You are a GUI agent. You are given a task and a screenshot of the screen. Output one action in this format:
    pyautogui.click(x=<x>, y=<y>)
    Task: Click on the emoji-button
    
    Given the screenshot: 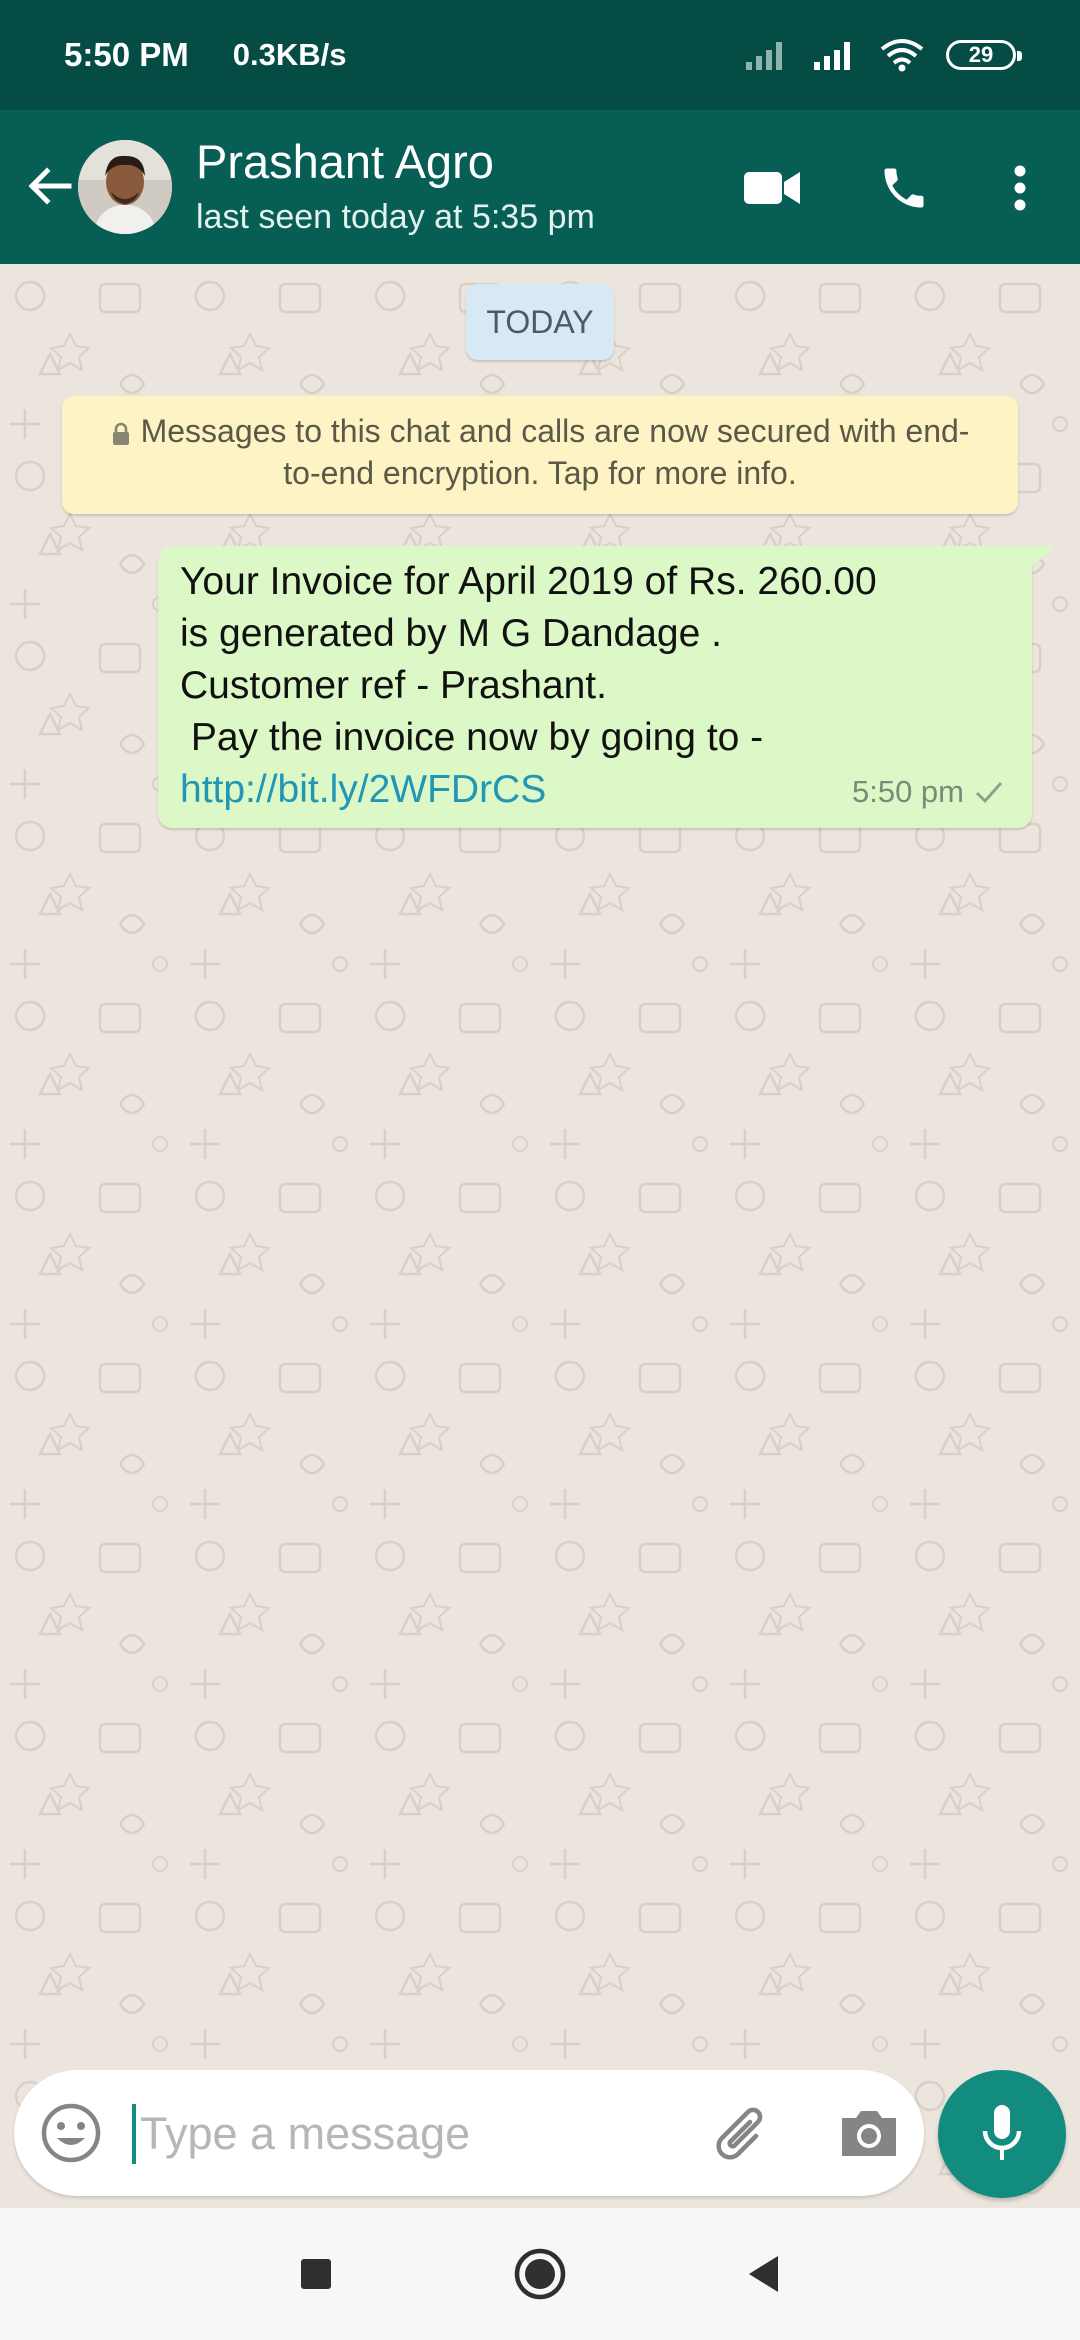 What is the action you would take?
    pyautogui.click(x=71, y=2133)
    